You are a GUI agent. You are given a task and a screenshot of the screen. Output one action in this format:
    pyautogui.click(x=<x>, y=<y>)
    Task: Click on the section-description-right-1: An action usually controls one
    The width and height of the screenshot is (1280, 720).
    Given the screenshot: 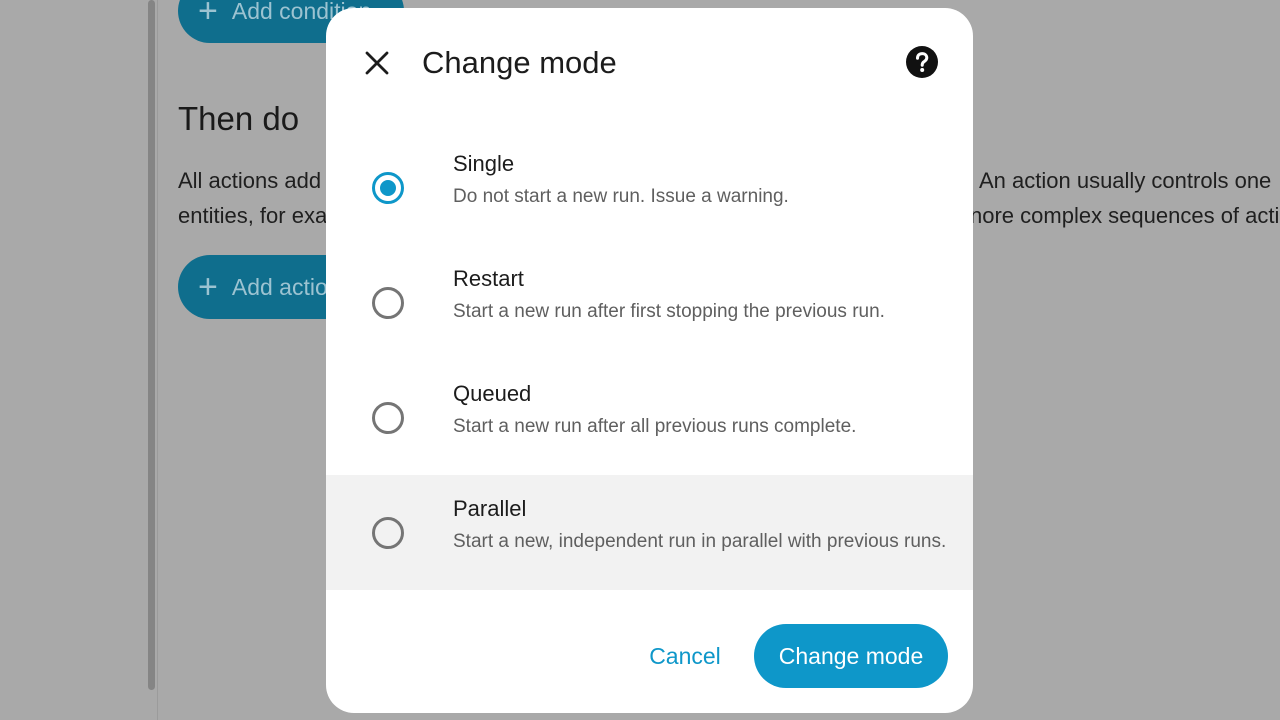 What is the action you would take?
    pyautogui.click(x=1125, y=180)
    